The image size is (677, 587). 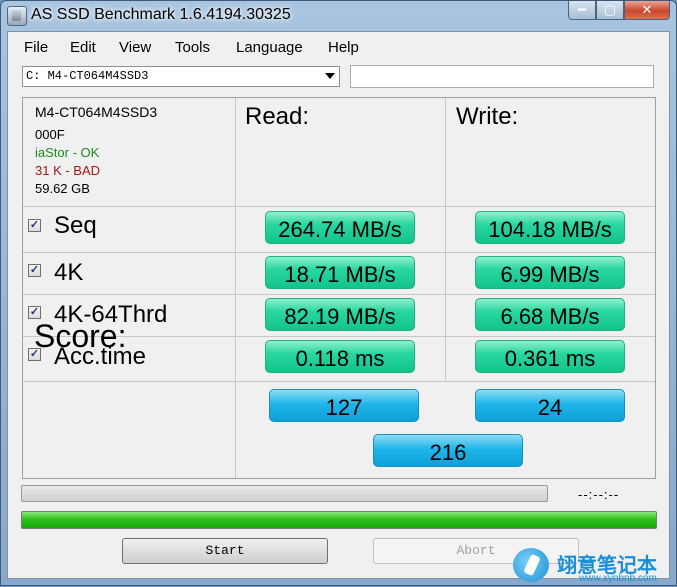 I want to click on drive-select: C: M4-CT064M4SSD3, so click(x=181, y=76).